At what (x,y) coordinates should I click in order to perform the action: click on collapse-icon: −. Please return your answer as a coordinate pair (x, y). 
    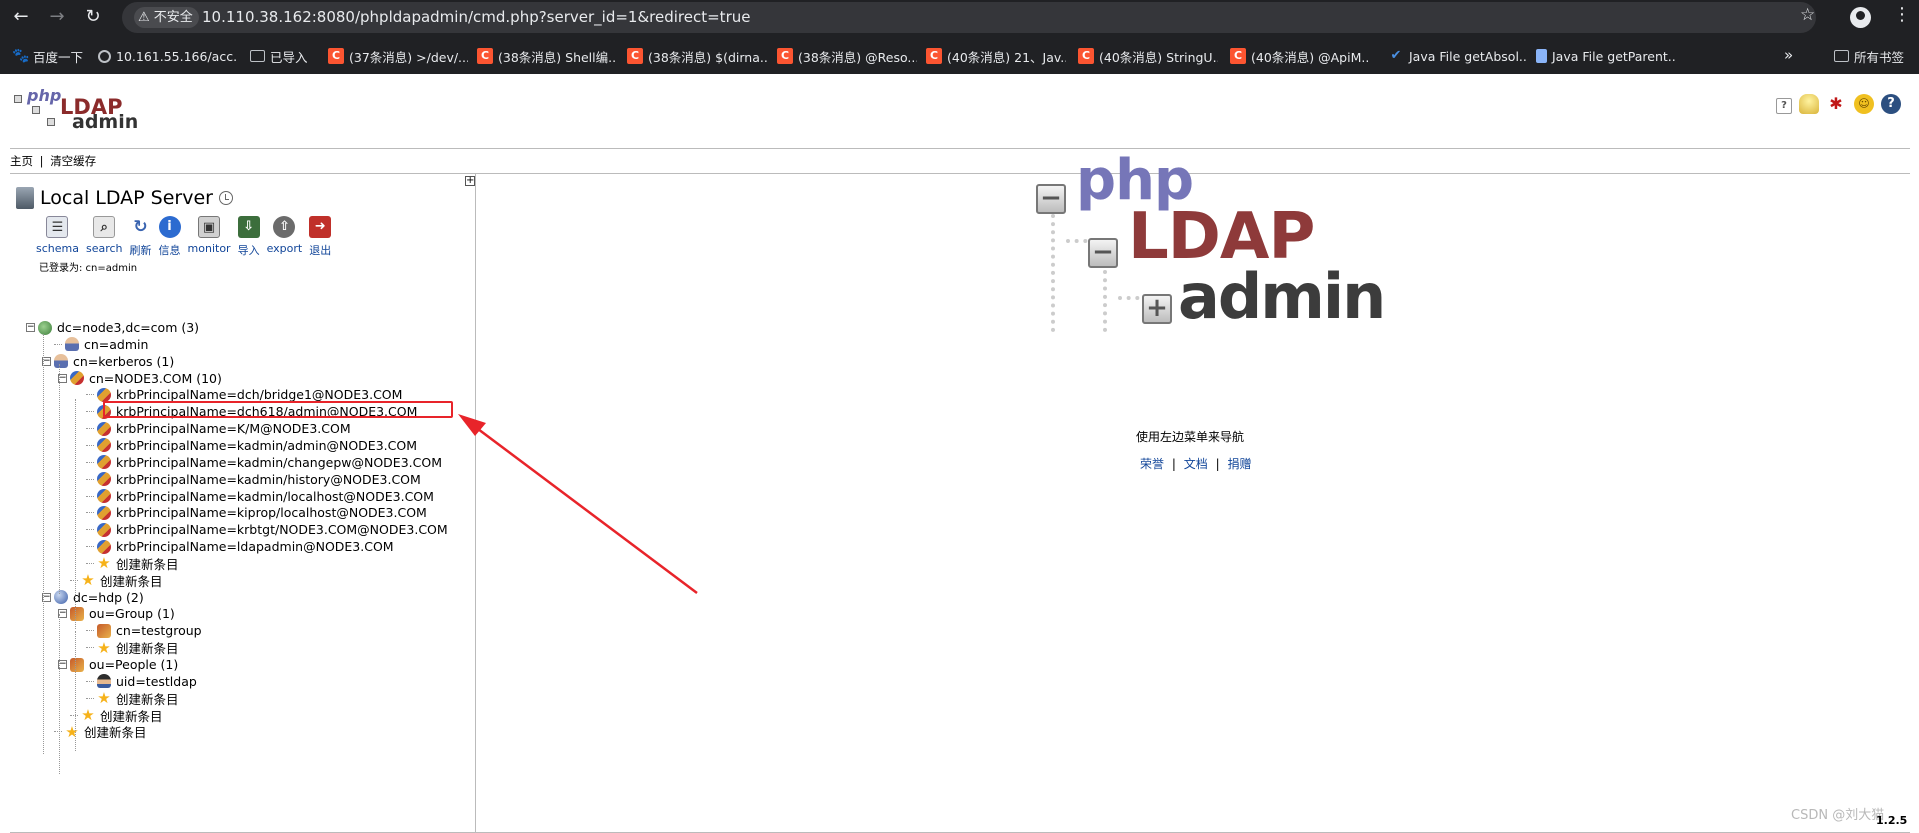
    Looking at the image, I should click on (30, 327).